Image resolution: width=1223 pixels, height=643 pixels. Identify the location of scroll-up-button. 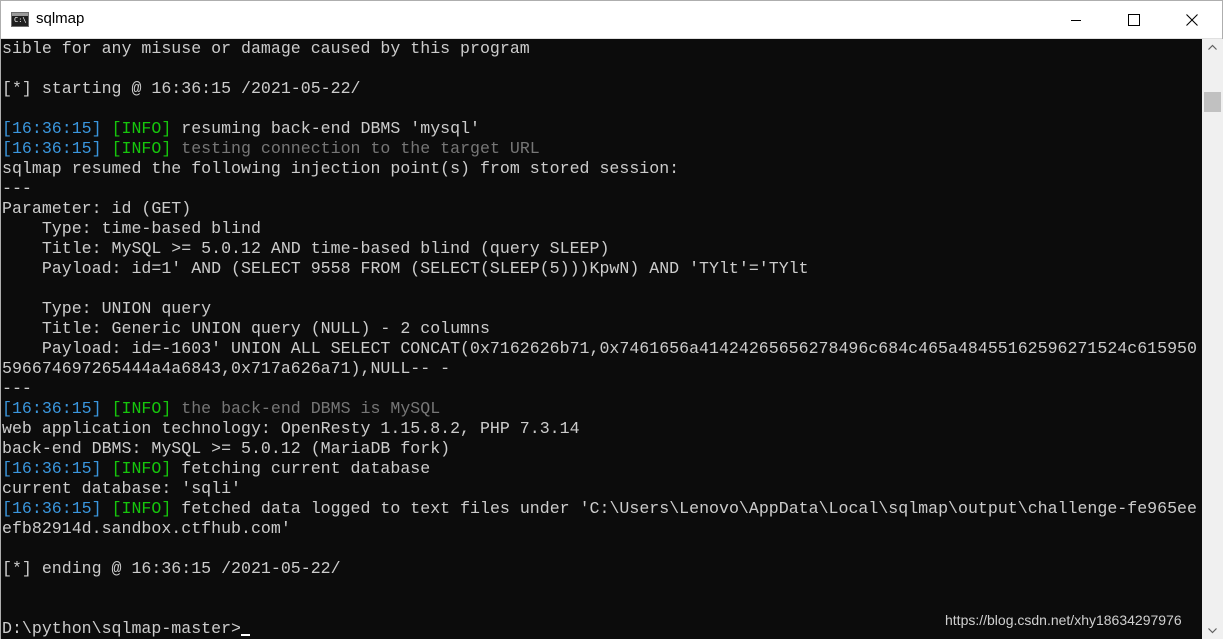
(1212, 47).